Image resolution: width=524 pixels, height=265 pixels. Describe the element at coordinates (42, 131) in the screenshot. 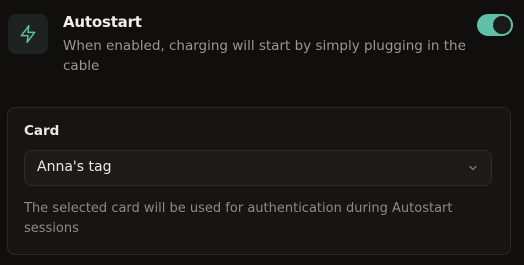

I see `card-label: Card` at that location.